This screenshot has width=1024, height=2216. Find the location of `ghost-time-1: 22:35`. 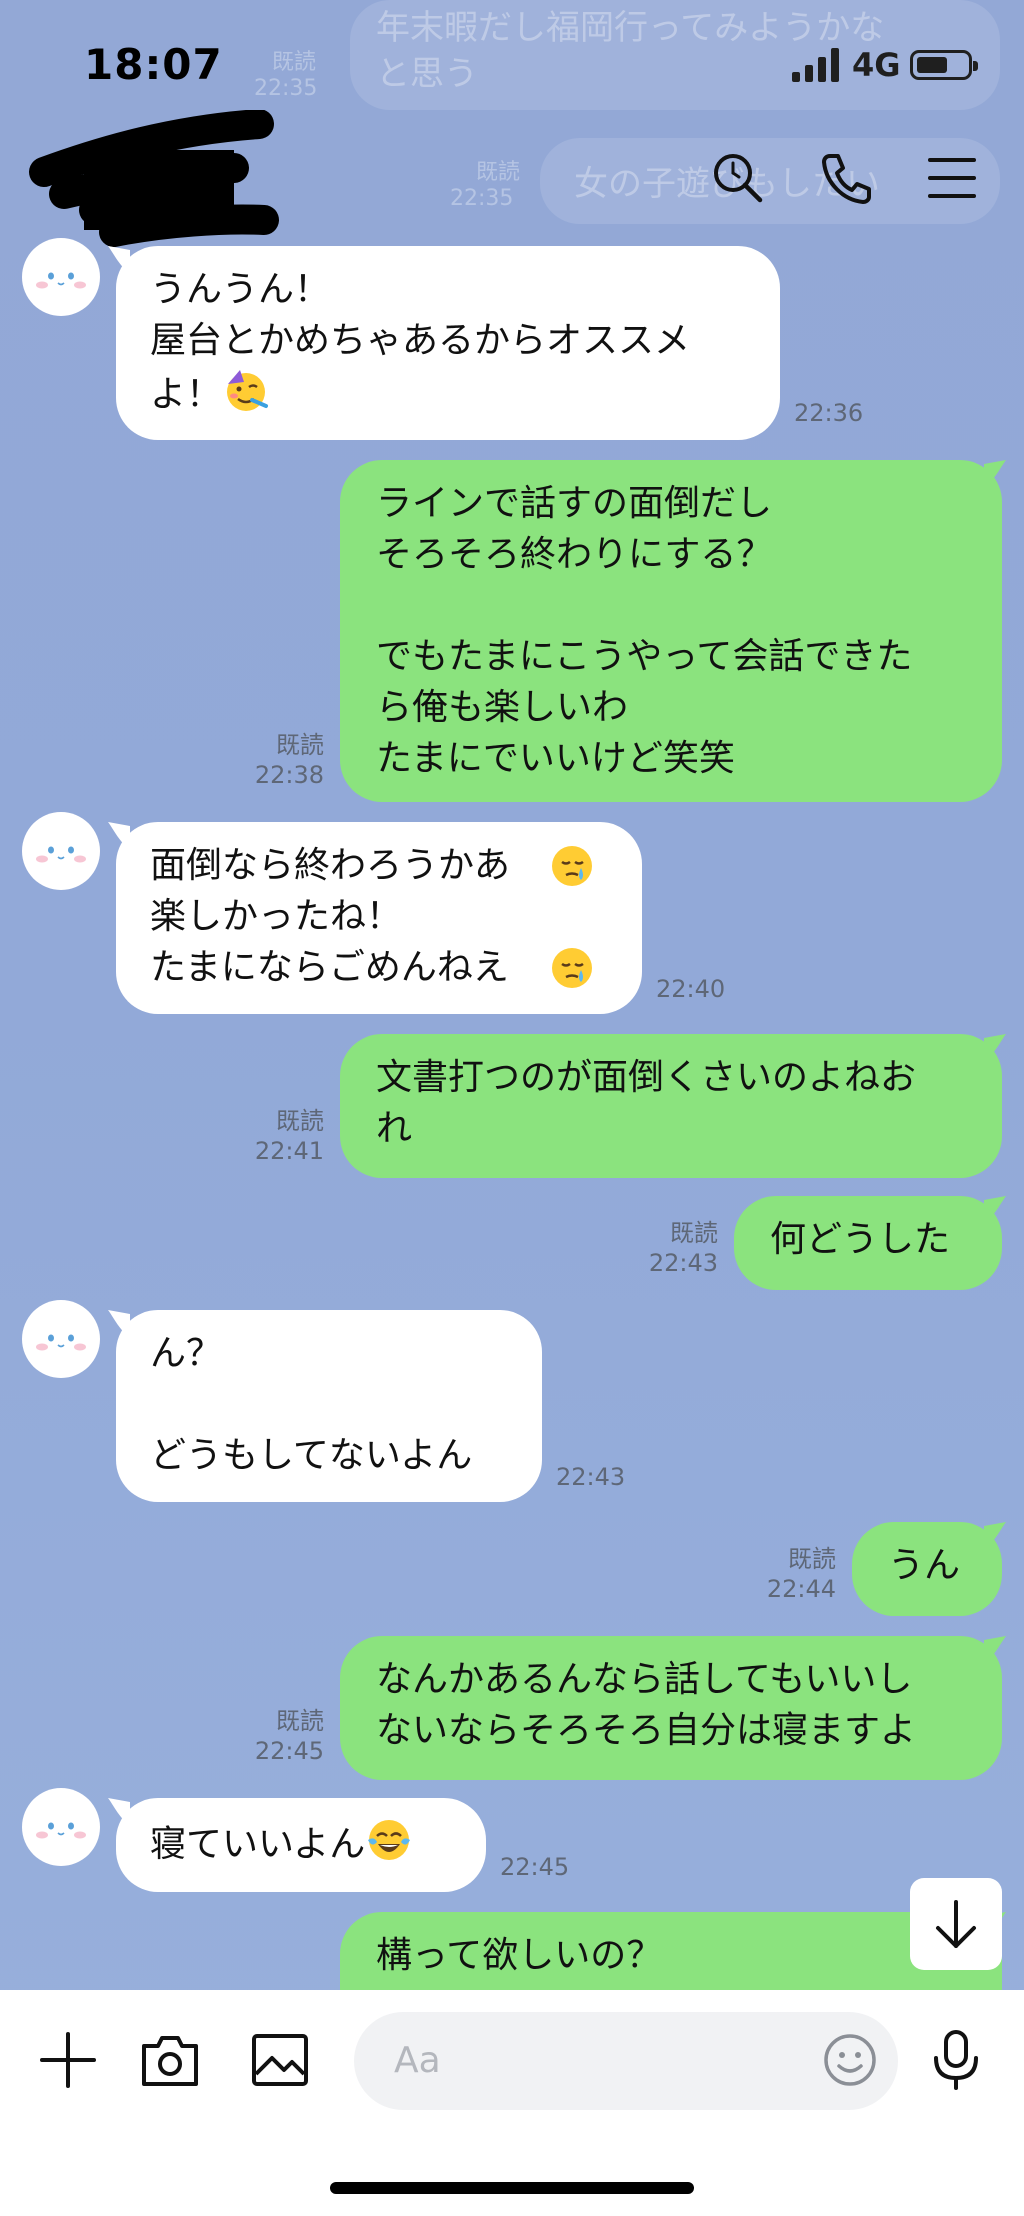

ghost-time-1: 22:35 is located at coordinates (286, 88).